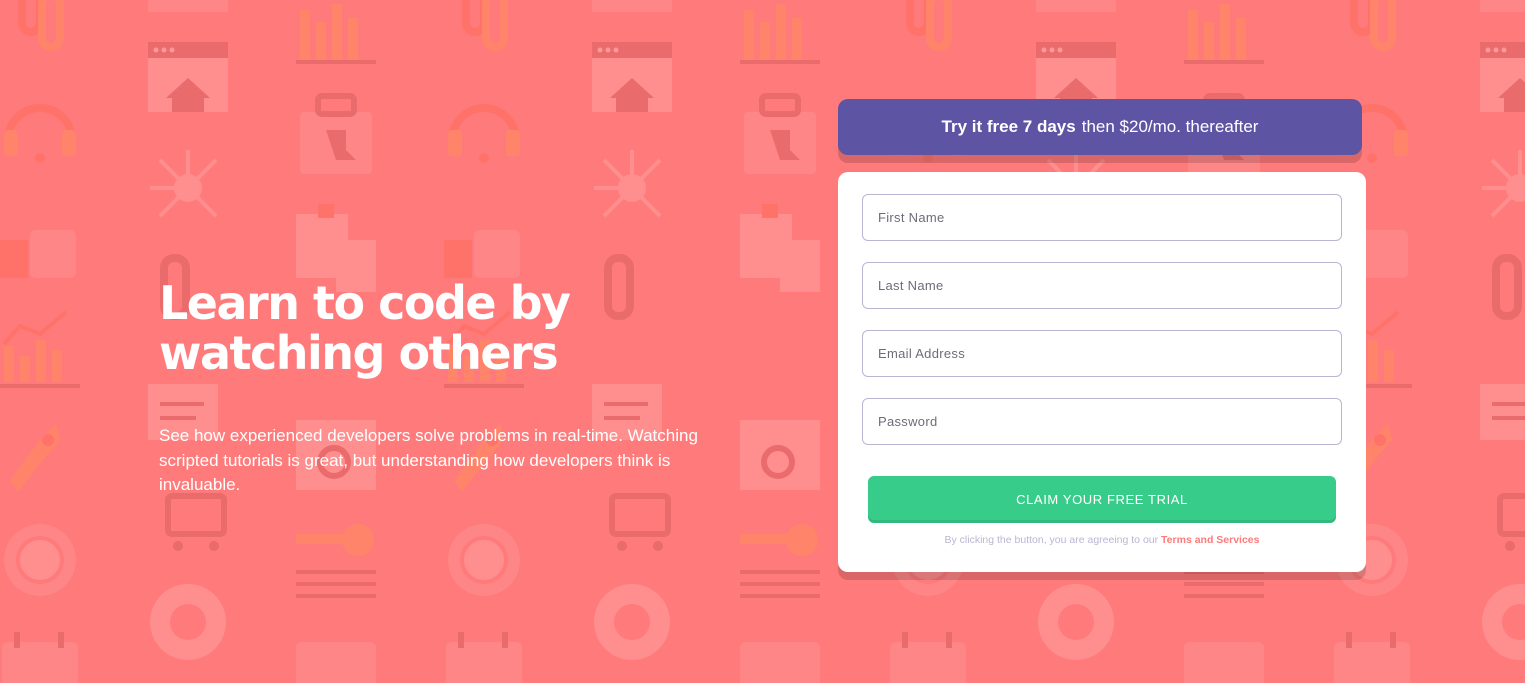 The height and width of the screenshot is (683, 1525). Describe the element at coordinates (1102, 499) in the screenshot. I see `claim-free-trial-button: CLAIM YOUR FREE TRIAL` at that location.